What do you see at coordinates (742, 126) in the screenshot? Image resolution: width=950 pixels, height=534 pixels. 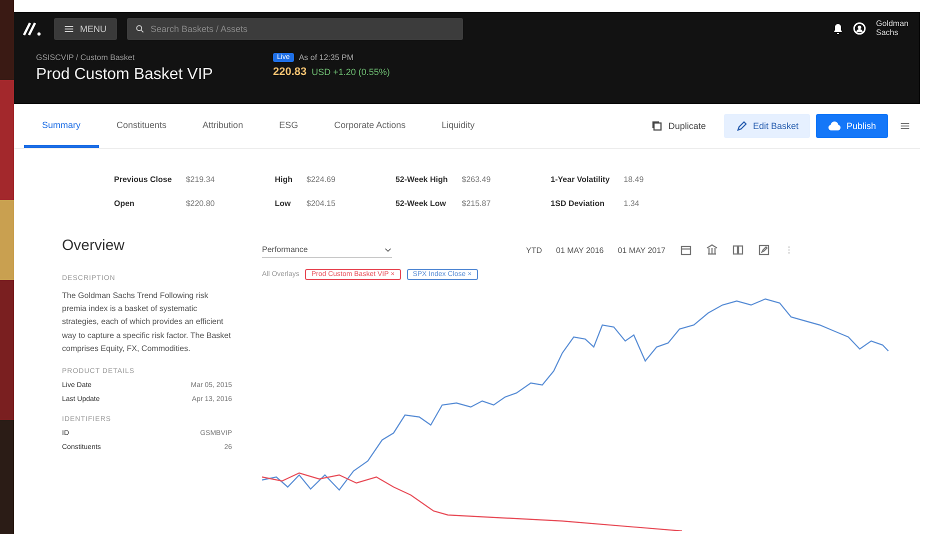 I see `pencil-icon` at bounding box center [742, 126].